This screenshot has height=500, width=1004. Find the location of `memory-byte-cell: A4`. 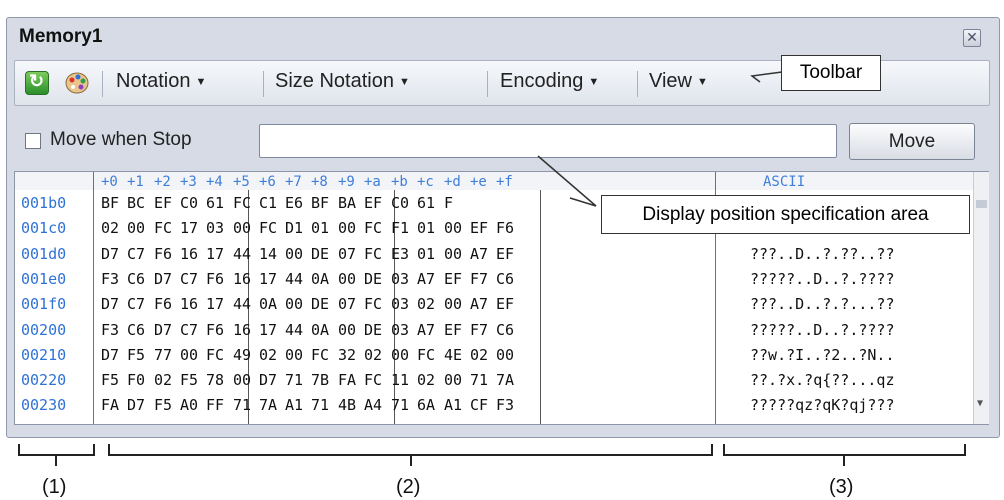

memory-byte-cell: A4 is located at coordinates (373, 405).